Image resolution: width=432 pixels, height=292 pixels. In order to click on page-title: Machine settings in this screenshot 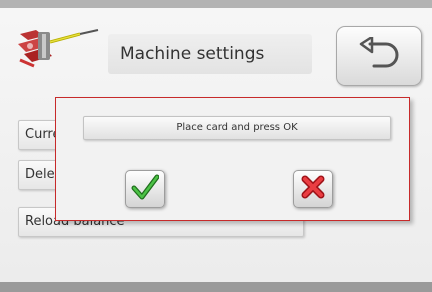, I will do `click(210, 54)`.